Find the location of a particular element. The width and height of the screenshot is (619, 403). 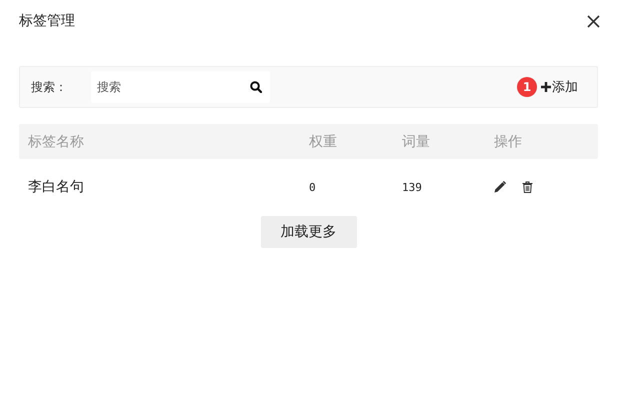

column-header: 标签名称 is located at coordinates (56, 141).